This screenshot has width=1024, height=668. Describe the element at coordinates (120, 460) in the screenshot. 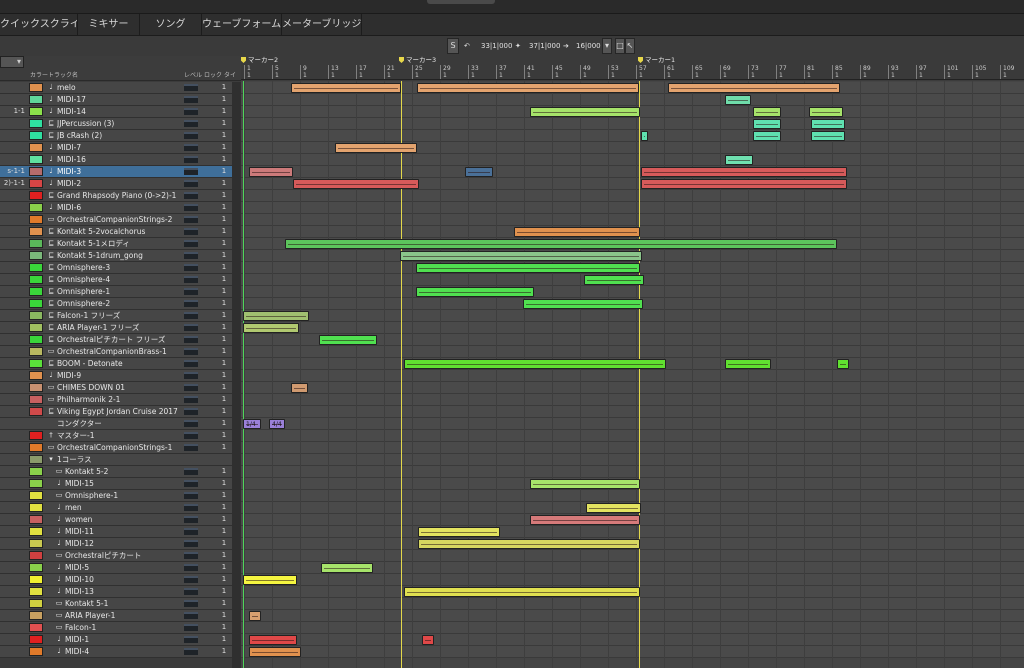

I see `track-row: ▾ 1コーラス` at that location.